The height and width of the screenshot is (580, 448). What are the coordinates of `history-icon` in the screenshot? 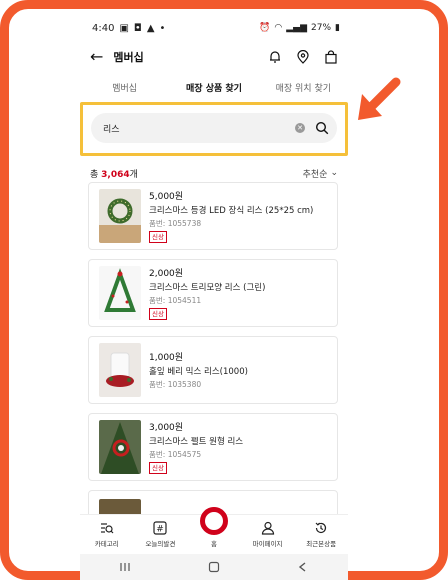 It's located at (321, 528).